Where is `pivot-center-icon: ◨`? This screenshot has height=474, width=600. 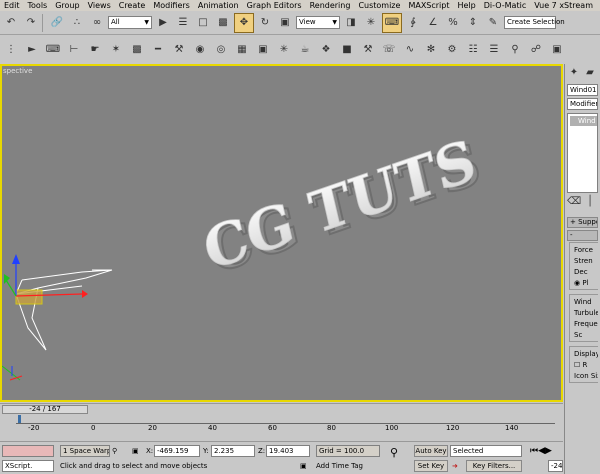 pivot-center-icon: ◨ is located at coordinates (351, 23).